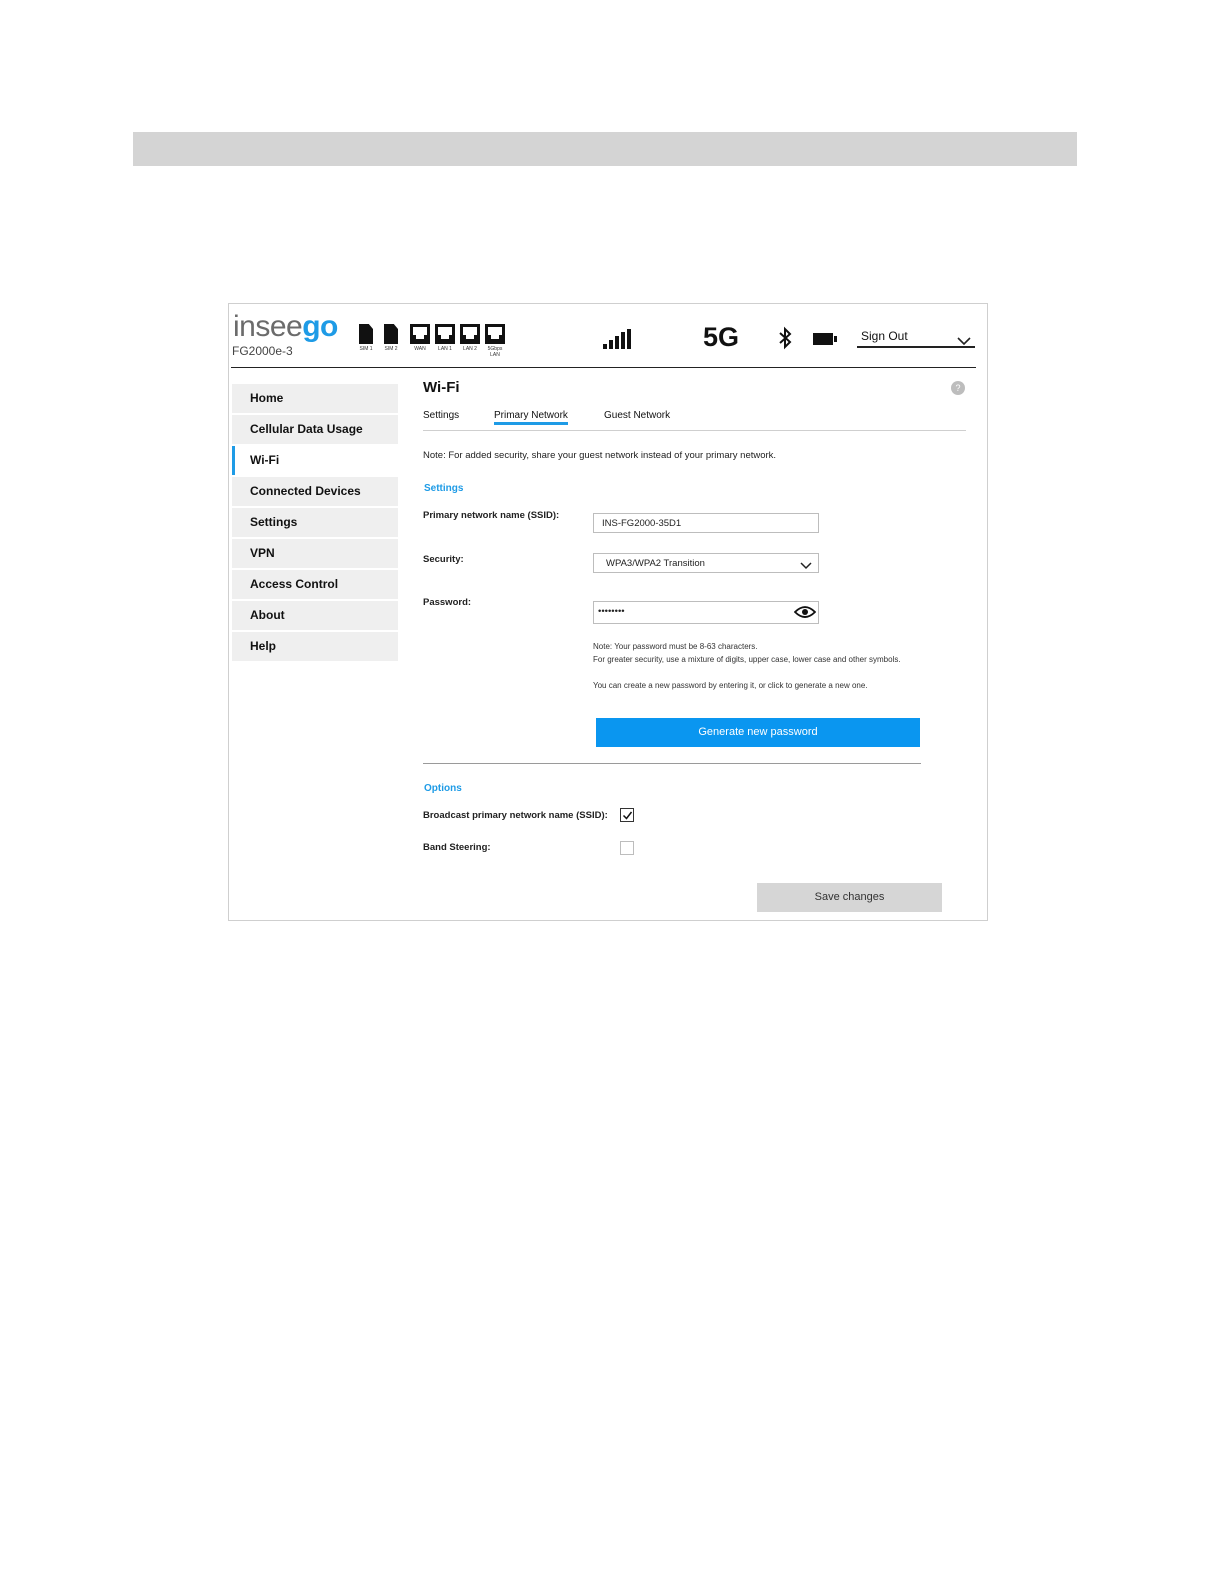 The height and width of the screenshot is (1584, 1224). I want to click on password-input: ••••••••, so click(706, 612).